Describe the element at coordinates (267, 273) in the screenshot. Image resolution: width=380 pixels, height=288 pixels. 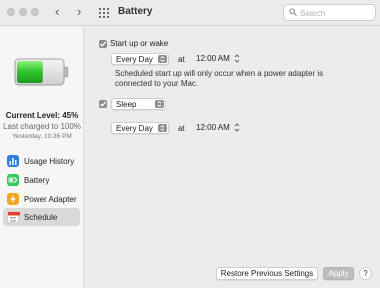
I see `restore-previous-settings-button: Restore Previous Settings` at that location.